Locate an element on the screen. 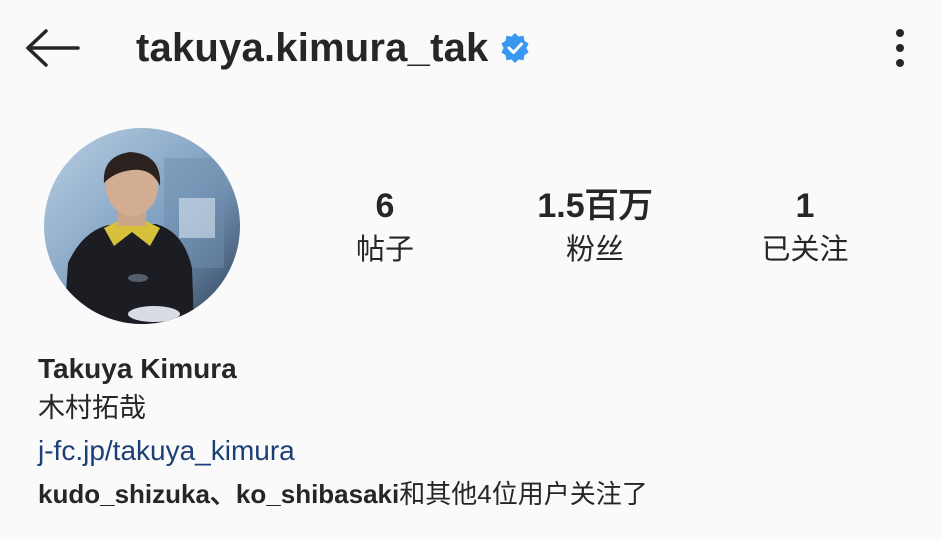  followed-by-suffix: 和其他4位用户关注了 is located at coordinates (523, 494).